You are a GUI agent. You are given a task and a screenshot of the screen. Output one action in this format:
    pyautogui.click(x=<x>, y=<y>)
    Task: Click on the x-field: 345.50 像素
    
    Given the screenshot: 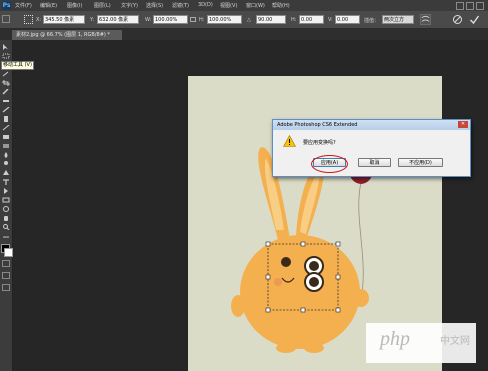 What is the action you would take?
    pyautogui.click(x=64, y=19)
    